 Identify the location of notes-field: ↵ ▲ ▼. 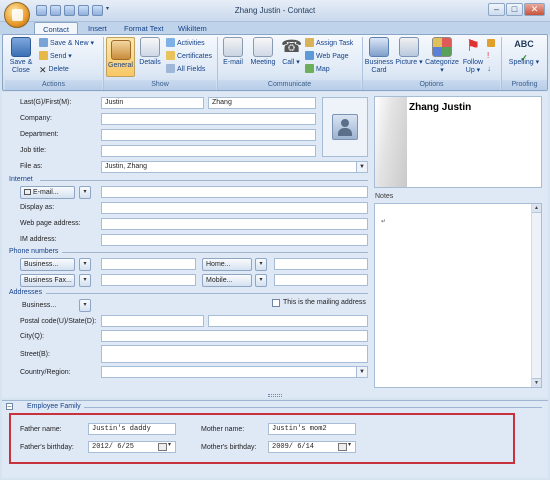
(458, 295).